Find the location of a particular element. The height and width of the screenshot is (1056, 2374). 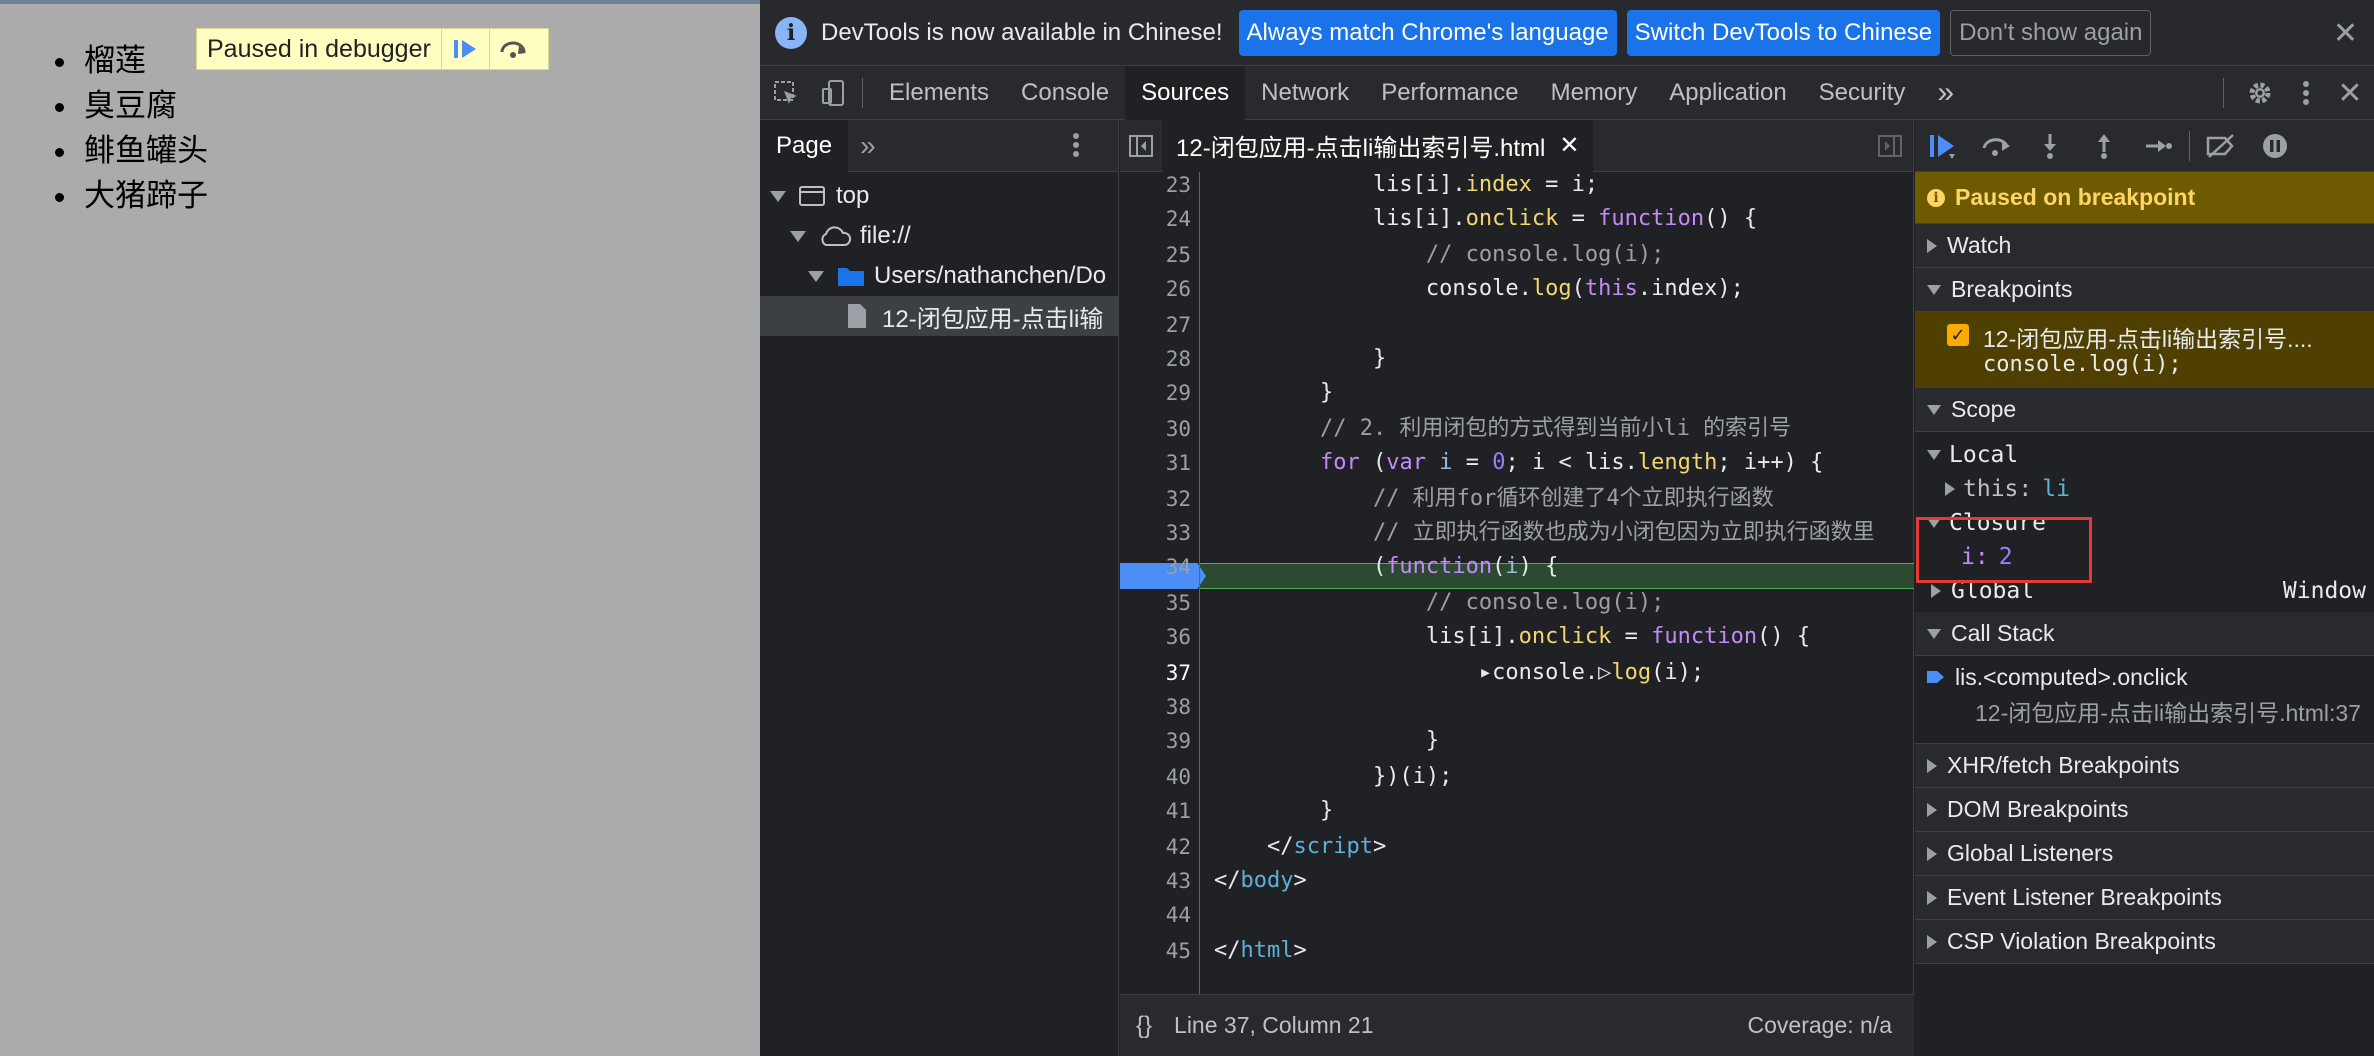

tab-performance: Performance is located at coordinates (1449, 93).